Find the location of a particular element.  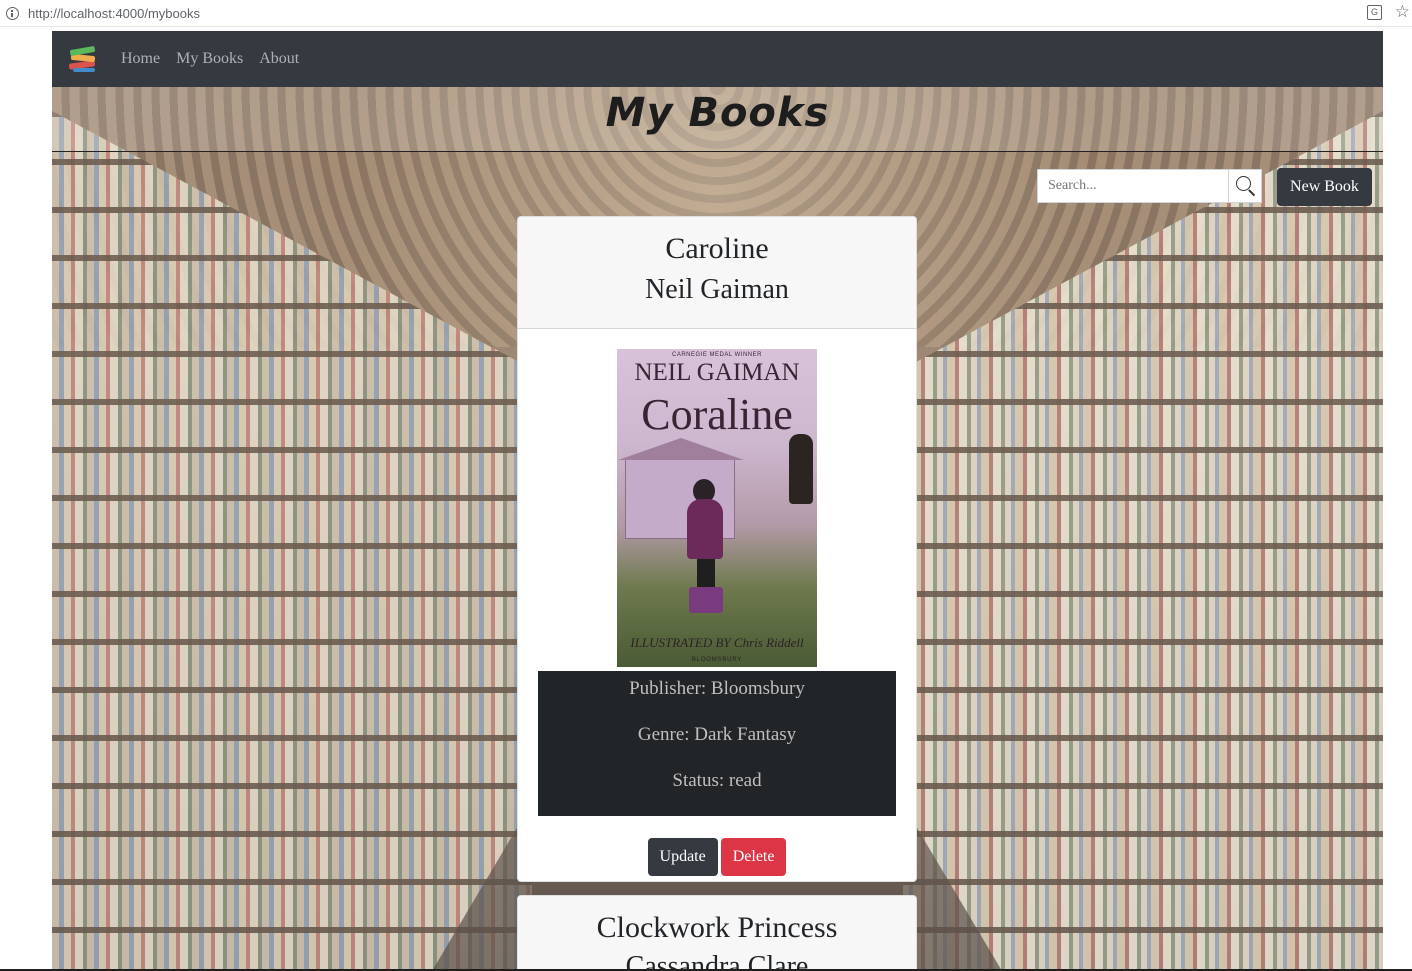

search-form is located at coordinates (1149, 186).